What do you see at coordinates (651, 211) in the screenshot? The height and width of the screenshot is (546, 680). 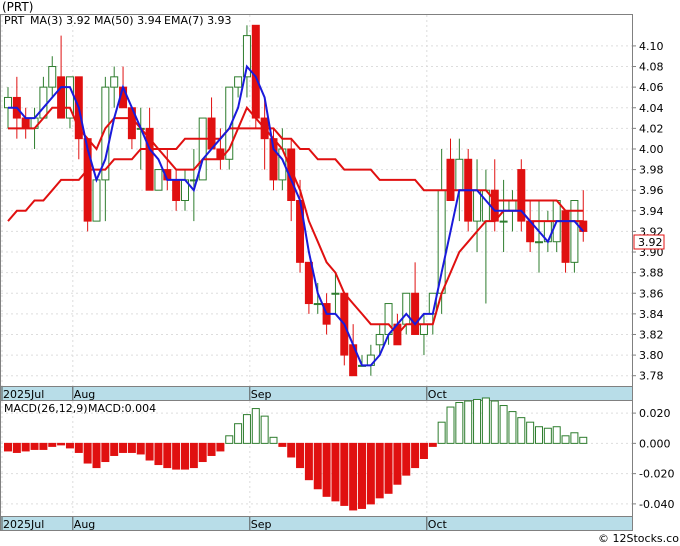 I see `price-tick-label: 3.94` at bounding box center [651, 211].